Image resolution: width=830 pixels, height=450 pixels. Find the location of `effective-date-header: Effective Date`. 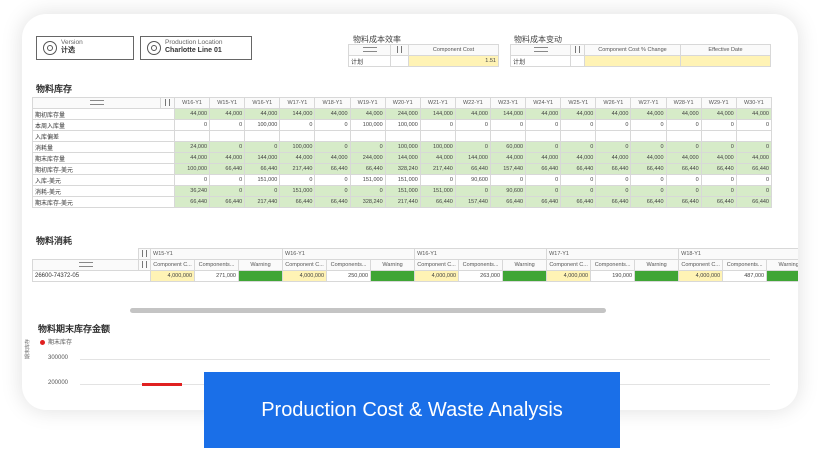

effective-date-header: Effective Date is located at coordinates (725, 50).